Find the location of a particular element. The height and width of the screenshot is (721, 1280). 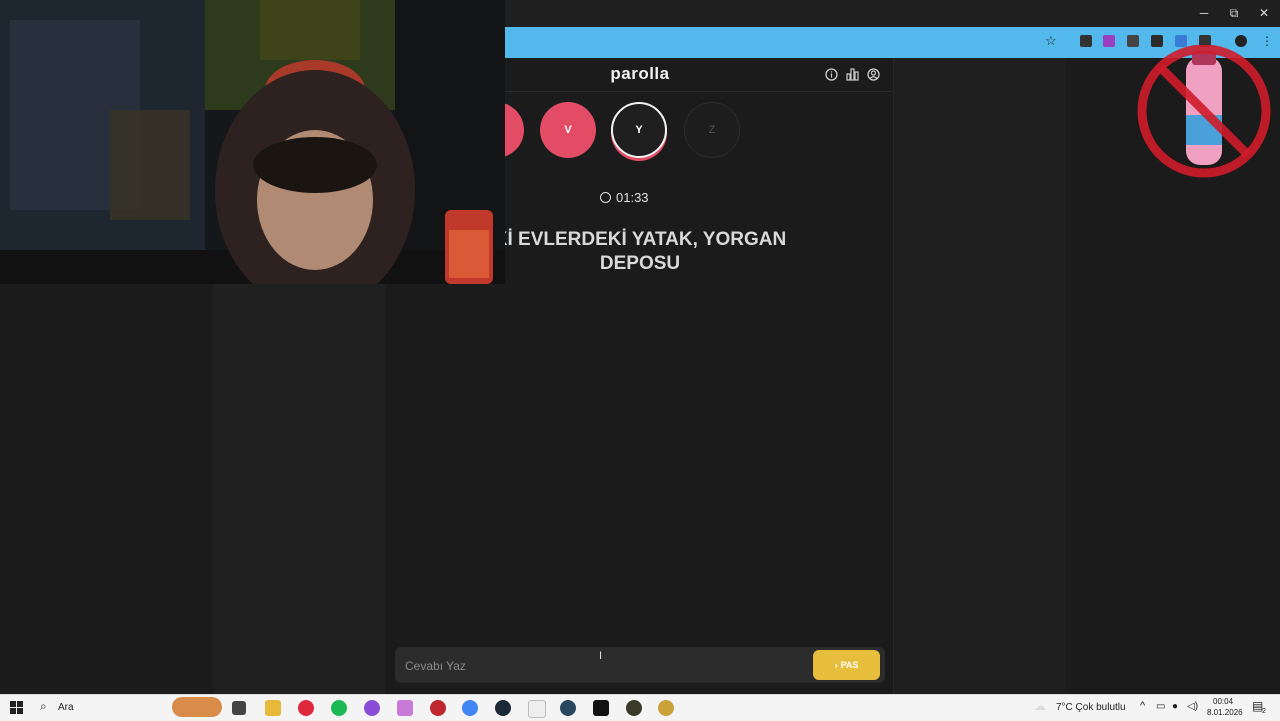

opera-icon is located at coordinates (306, 708).